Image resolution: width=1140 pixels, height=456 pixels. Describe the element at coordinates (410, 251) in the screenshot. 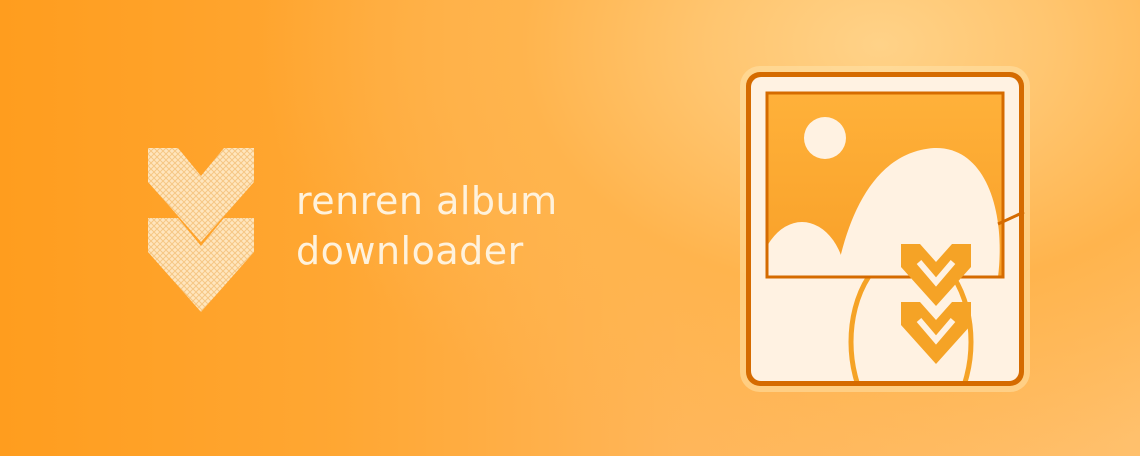

I see `title-line-2: downloader` at that location.